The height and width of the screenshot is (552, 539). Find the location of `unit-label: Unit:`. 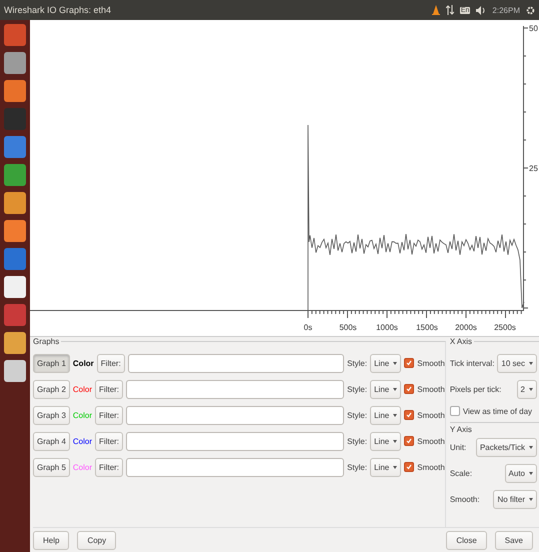

unit-label: Unit: is located at coordinates (458, 447).